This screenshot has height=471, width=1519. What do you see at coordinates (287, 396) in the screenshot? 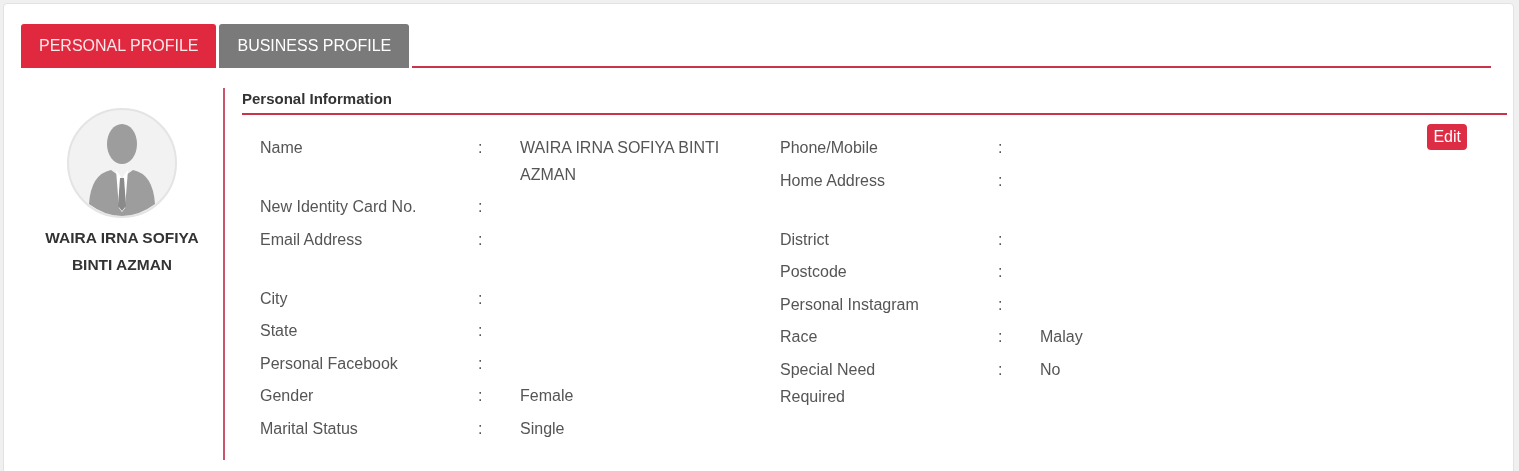
I see `field-label: Gender` at bounding box center [287, 396].